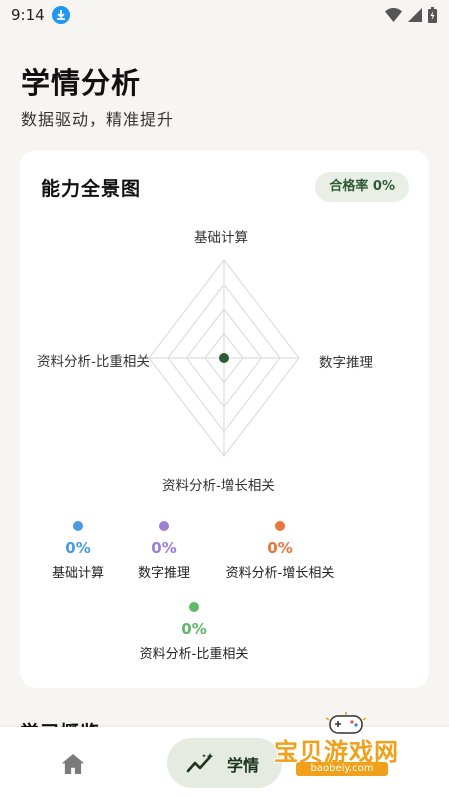  I want to click on status-icons, so click(411, 15).